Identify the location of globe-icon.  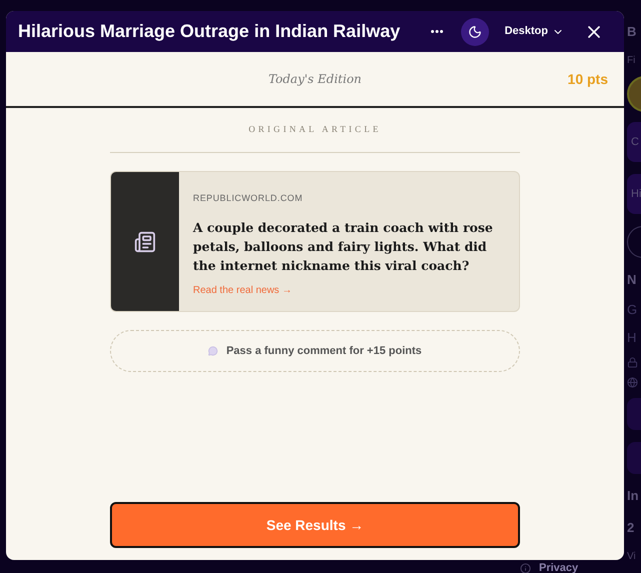
(632, 382).